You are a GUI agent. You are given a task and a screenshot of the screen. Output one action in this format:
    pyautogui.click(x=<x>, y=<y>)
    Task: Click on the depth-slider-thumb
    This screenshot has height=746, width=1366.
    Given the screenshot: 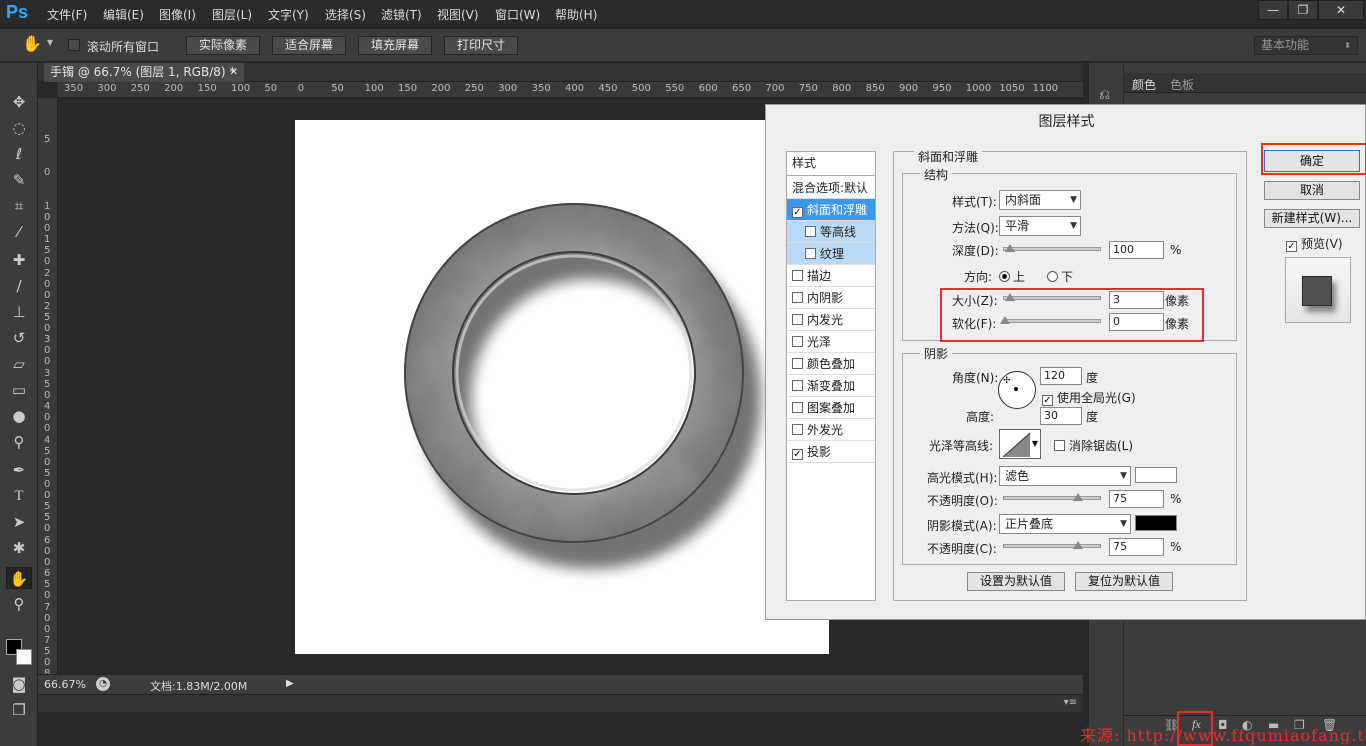 What is the action you would take?
    pyautogui.click(x=1010, y=248)
    